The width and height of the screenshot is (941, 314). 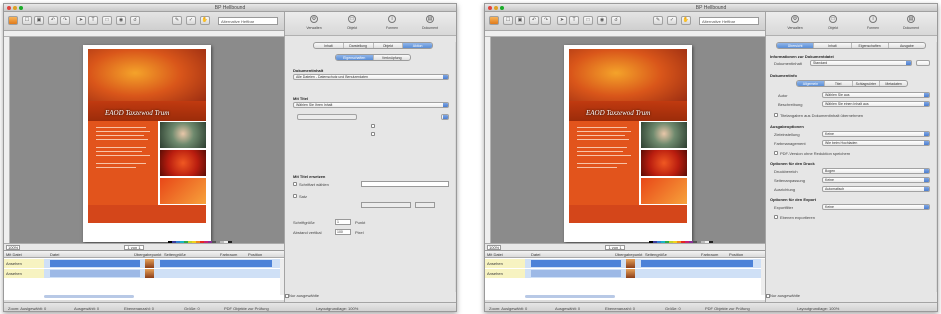 What do you see at coordinates (430, 19) in the screenshot?
I see `document-icon: ▤` at bounding box center [430, 19].